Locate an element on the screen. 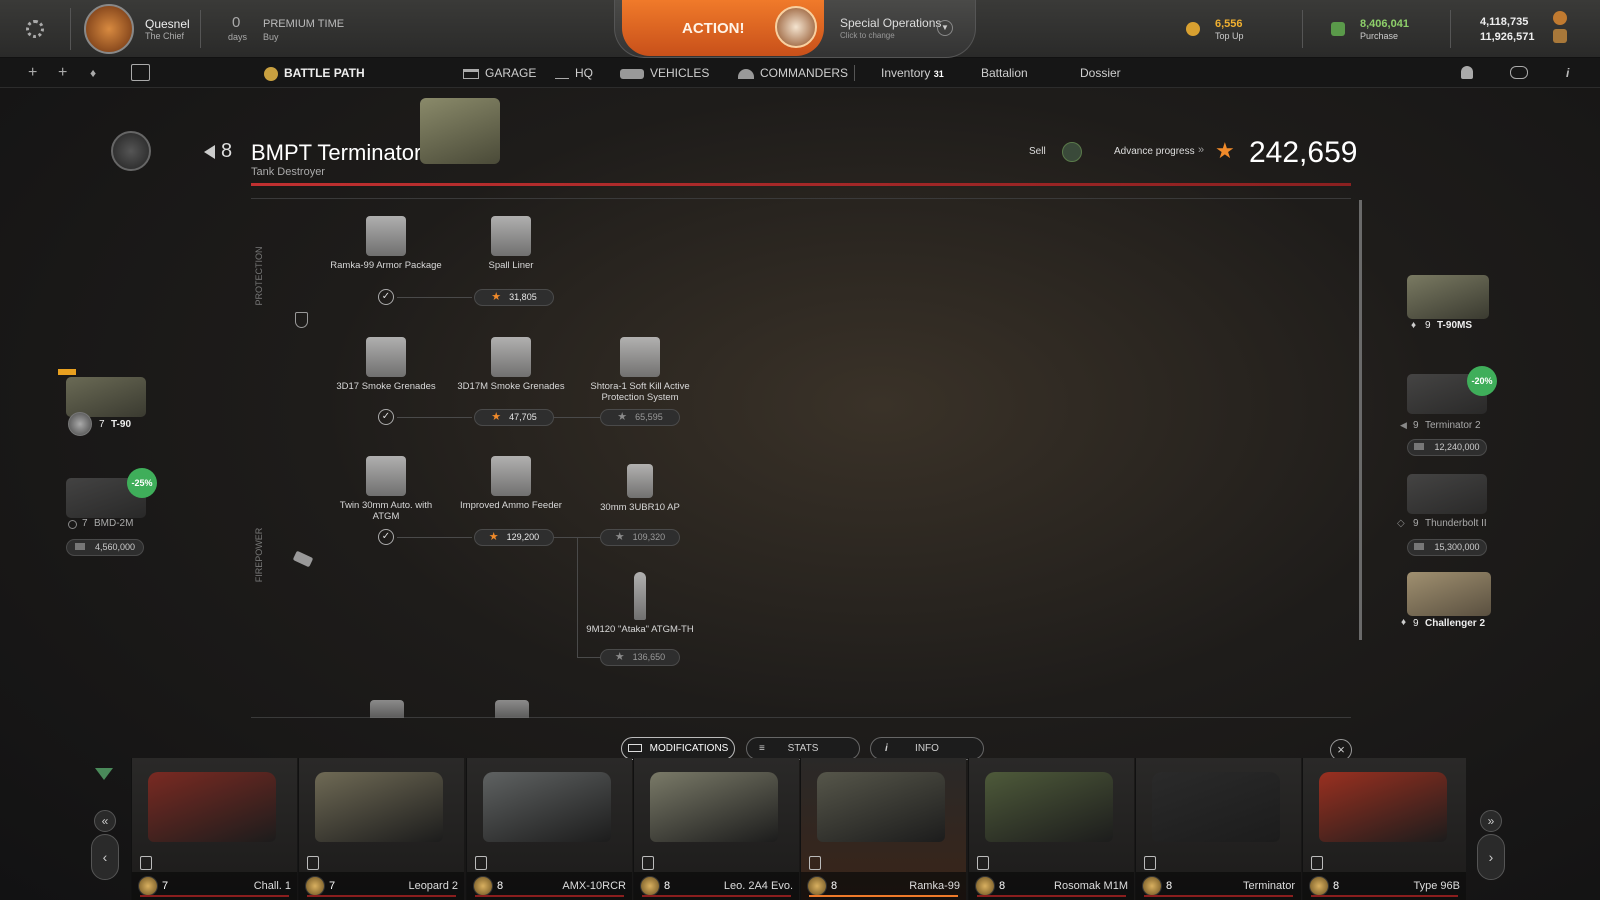 The height and width of the screenshot is (900, 1600). mod-spall-liner: Spall Liner is located at coordinates (511, 243).